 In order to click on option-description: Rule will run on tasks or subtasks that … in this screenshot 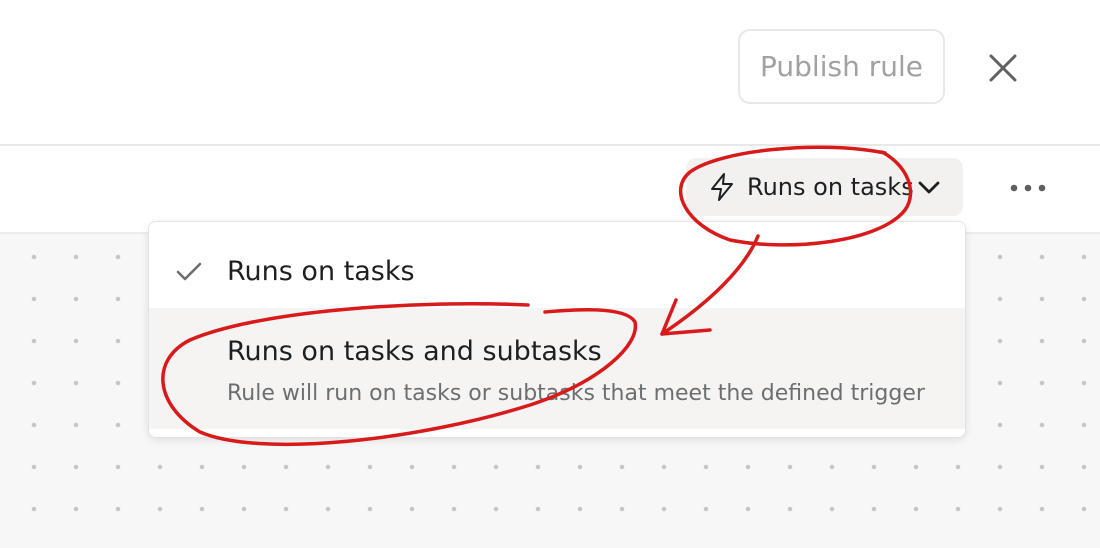, I will do `click(576, 393)`.